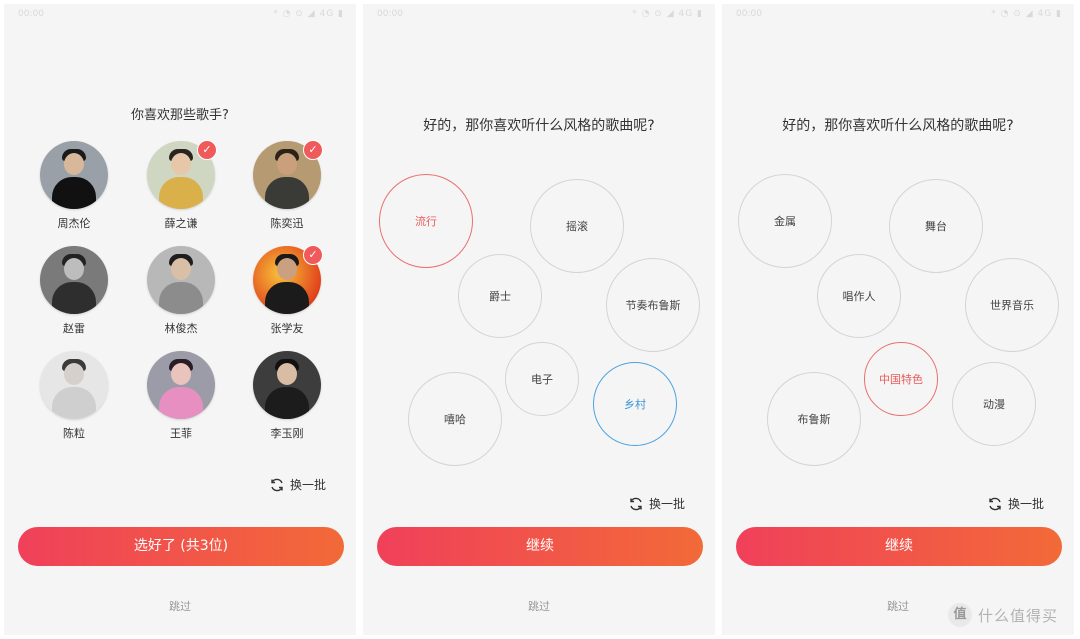  I want to click on genre-bubble-metal: 金属, so click(785, 221).